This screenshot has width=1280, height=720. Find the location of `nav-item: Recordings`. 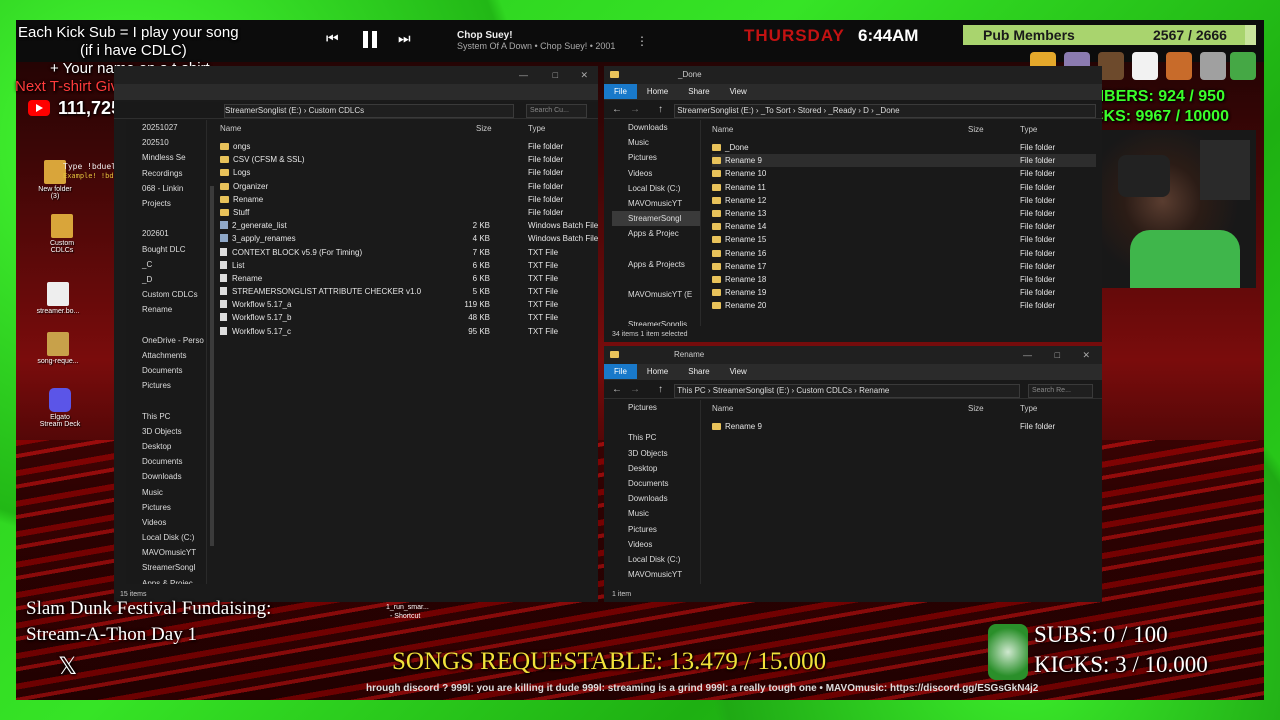

nav-item: Recordings is located at coordinates (166, 173).